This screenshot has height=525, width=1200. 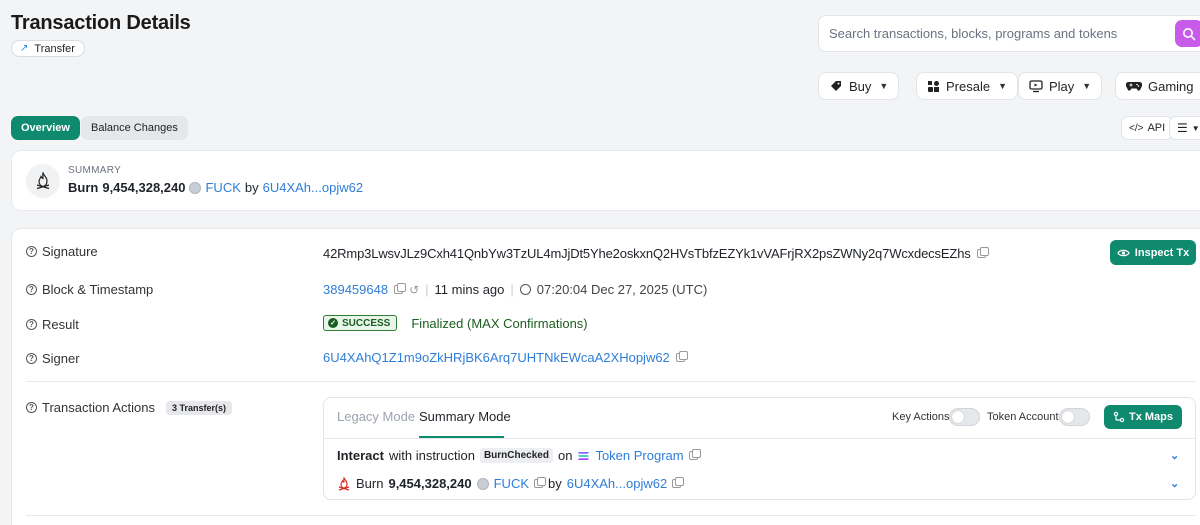 I want to click on clock-icon, so click(x=525, y=289).